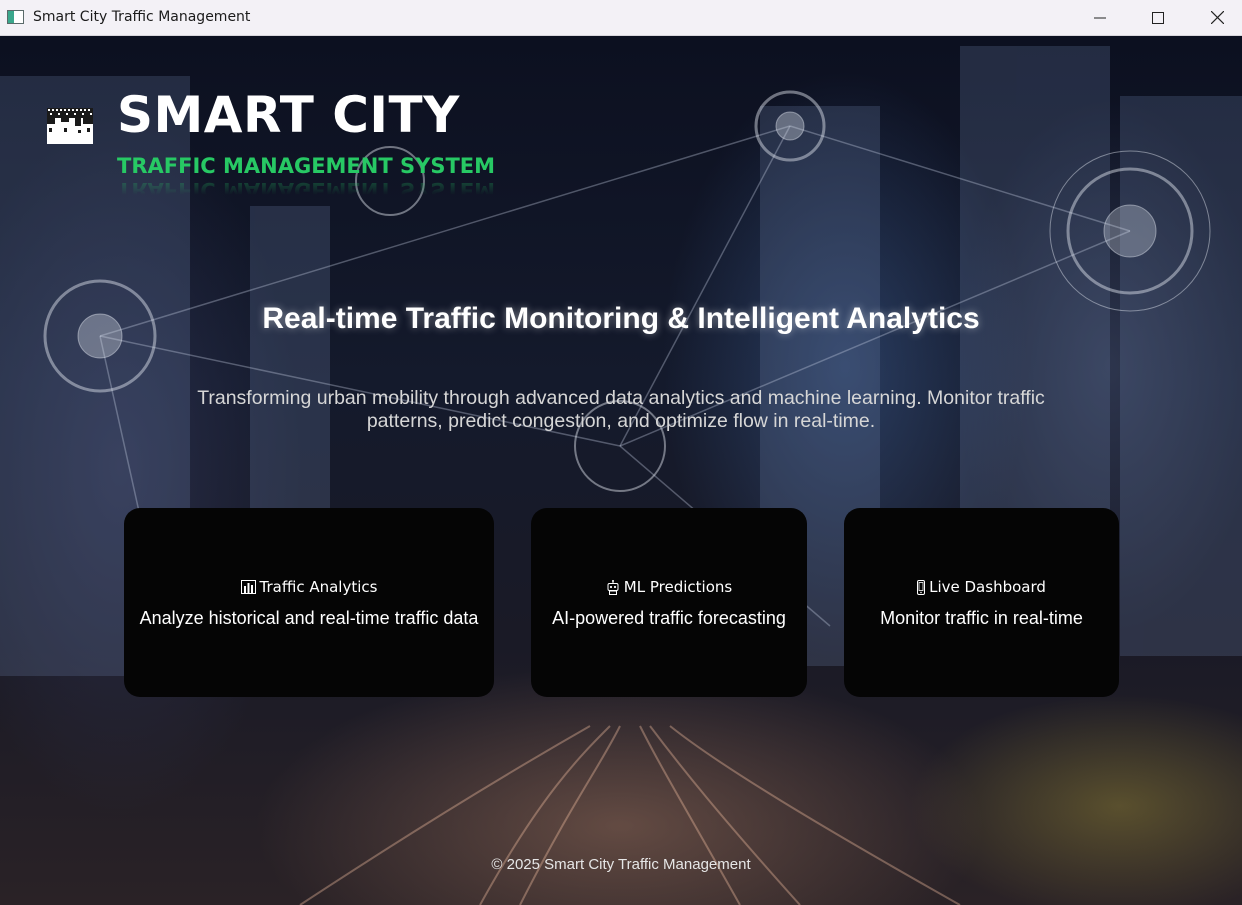 This screenshot has height=905, width=1242. I want to click on maximize-icon, so click(1158, 17).